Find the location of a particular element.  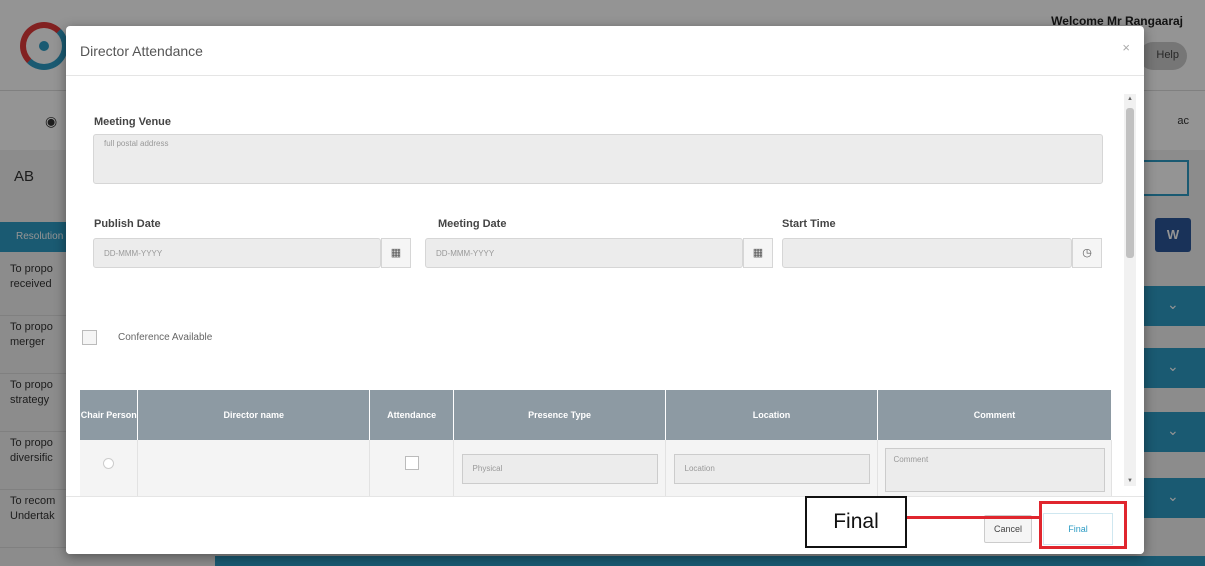

attendance-cell is located at coordinates (412, 468).